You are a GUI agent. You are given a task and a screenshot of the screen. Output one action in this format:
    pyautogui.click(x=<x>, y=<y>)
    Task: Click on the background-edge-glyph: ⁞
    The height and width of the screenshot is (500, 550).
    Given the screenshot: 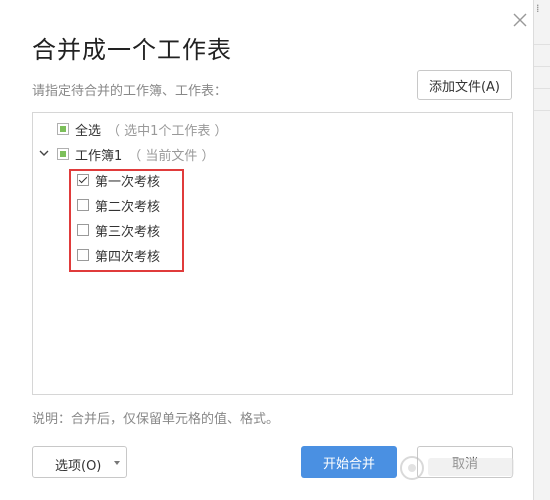 What is the action you would take?
    pyautogui.click(x=538, y=8)
    